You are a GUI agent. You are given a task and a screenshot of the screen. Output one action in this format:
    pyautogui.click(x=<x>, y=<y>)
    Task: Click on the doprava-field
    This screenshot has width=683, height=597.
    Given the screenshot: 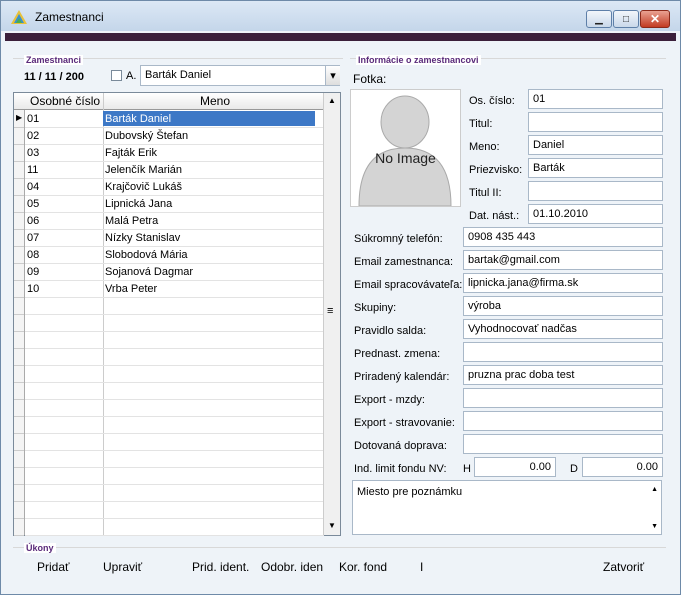 What is the action you would take?
    pyautogui.click(x=563, y=444)
    